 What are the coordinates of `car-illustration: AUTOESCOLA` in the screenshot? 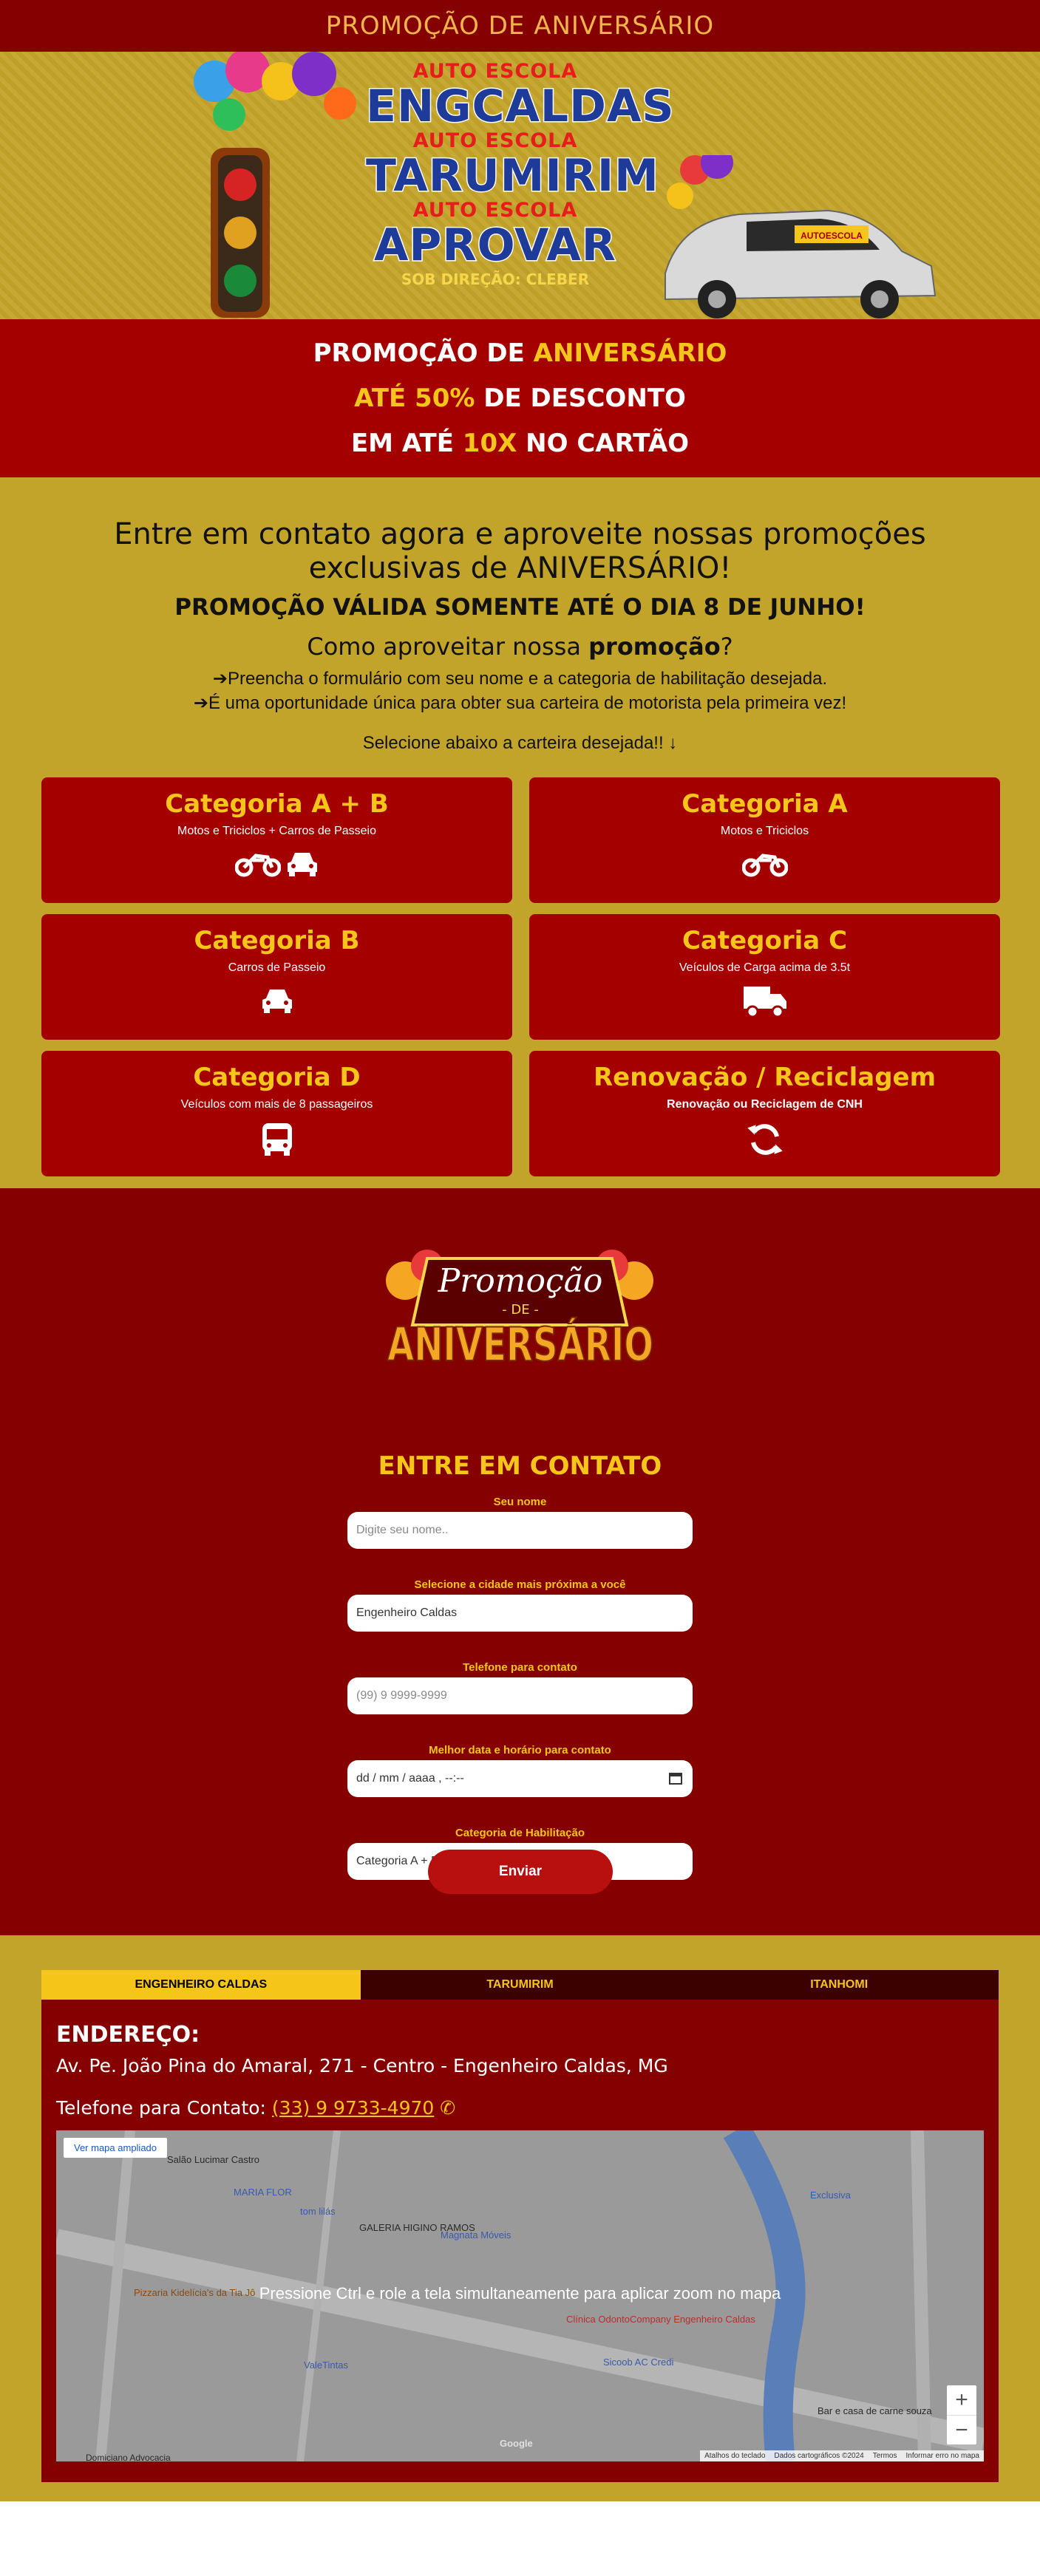 It's located at (801, 236).